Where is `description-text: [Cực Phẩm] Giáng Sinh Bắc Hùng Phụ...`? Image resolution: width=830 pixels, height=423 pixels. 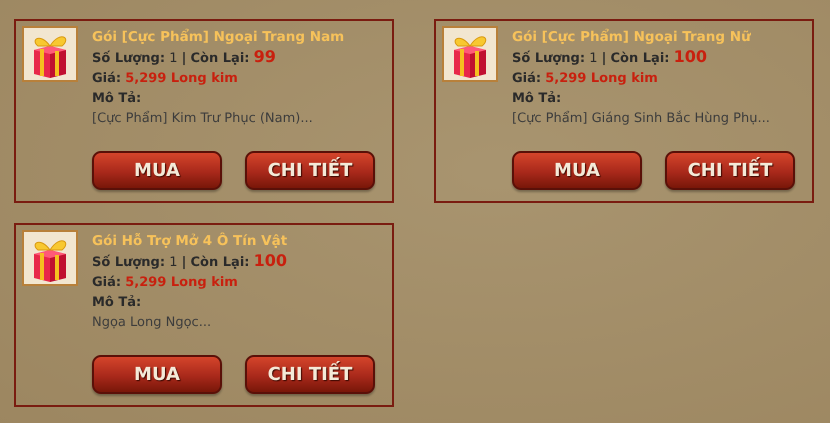 description-text: [Cực Phẩm] Giáng Sinh Bắc Hùng Phụ... is located at coordinates (641, 119).